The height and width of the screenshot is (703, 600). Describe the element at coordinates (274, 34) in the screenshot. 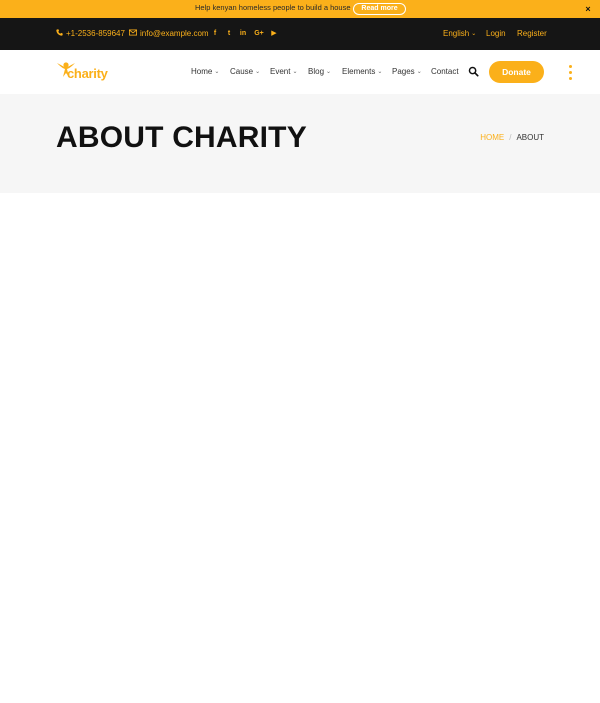

I see `youtube-icon: ▶` at that location.